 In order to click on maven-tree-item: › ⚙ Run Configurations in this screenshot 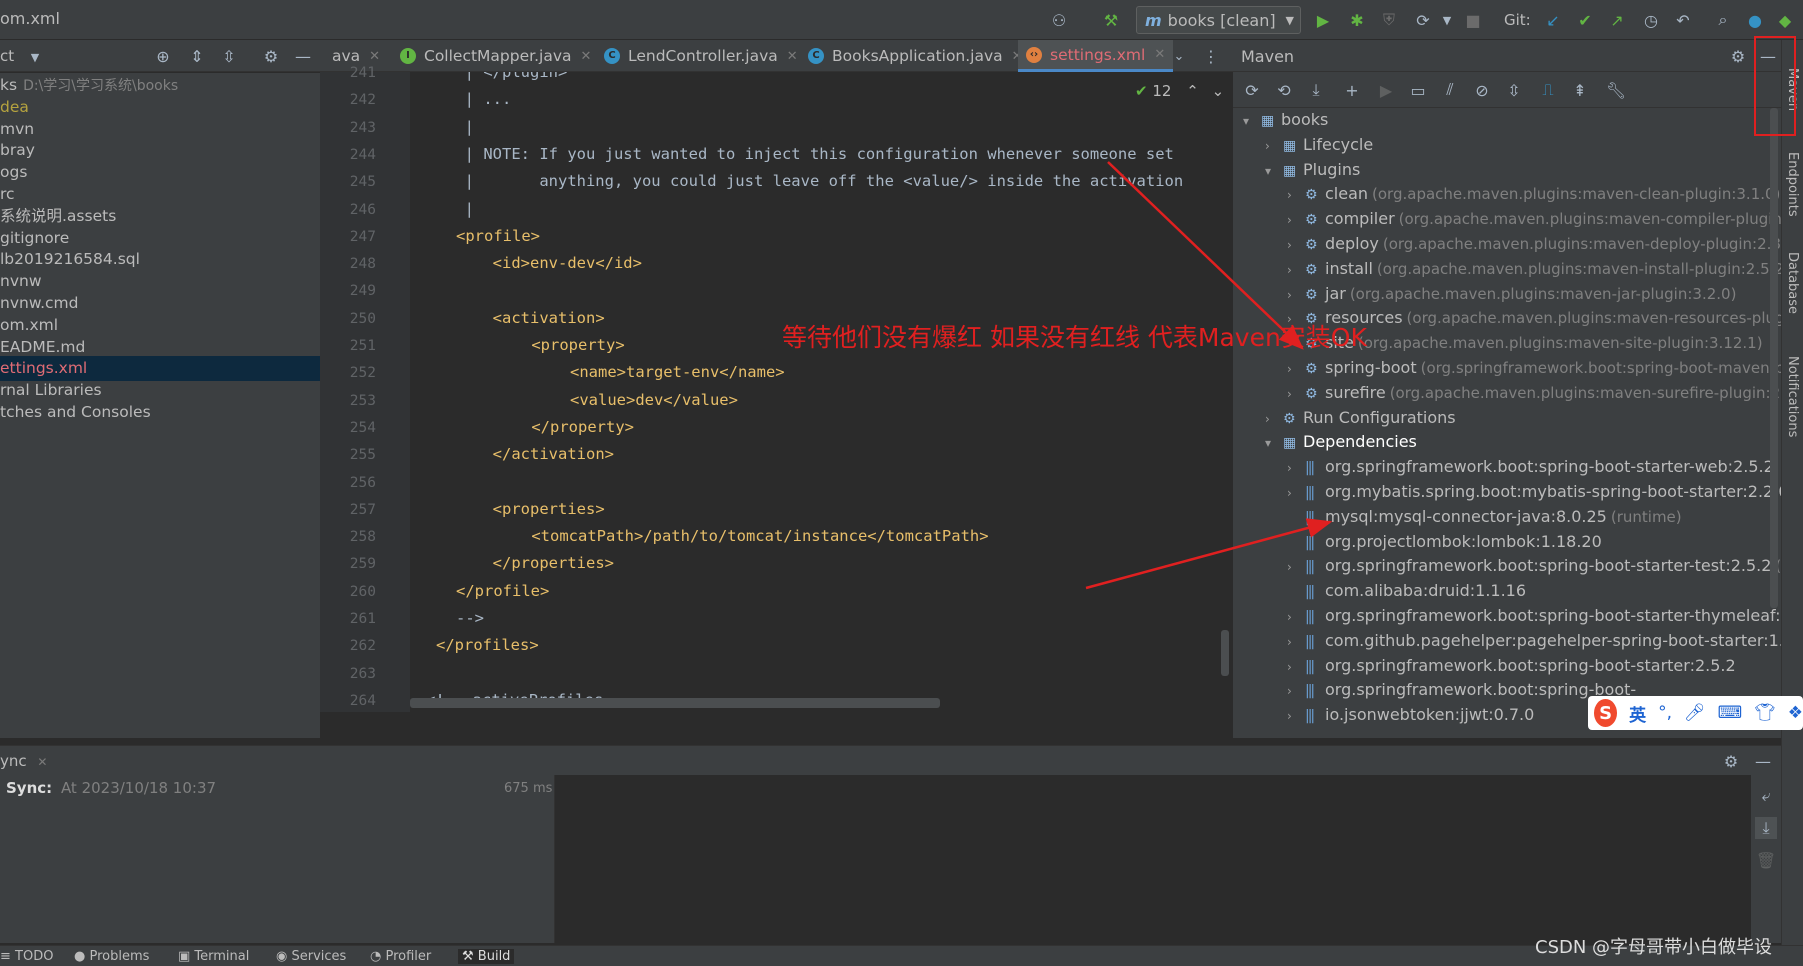, I will do `click(1360, 417)`.